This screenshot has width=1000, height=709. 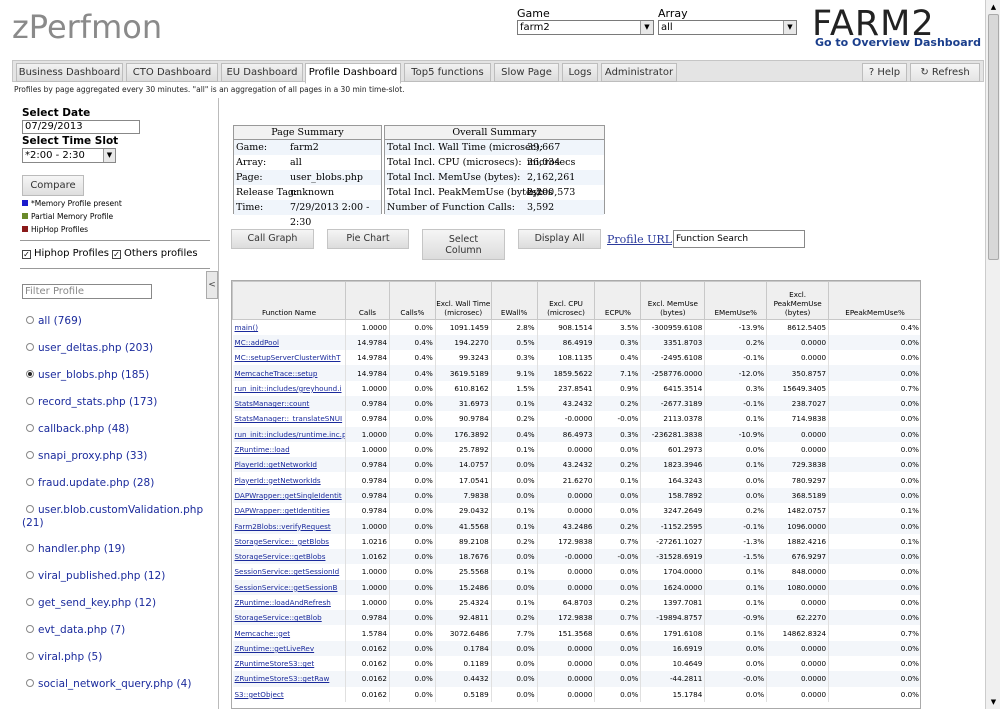 I want to click on function-name-link: ZRuntime::loadAndRefresh, so click(x=289, y=602).